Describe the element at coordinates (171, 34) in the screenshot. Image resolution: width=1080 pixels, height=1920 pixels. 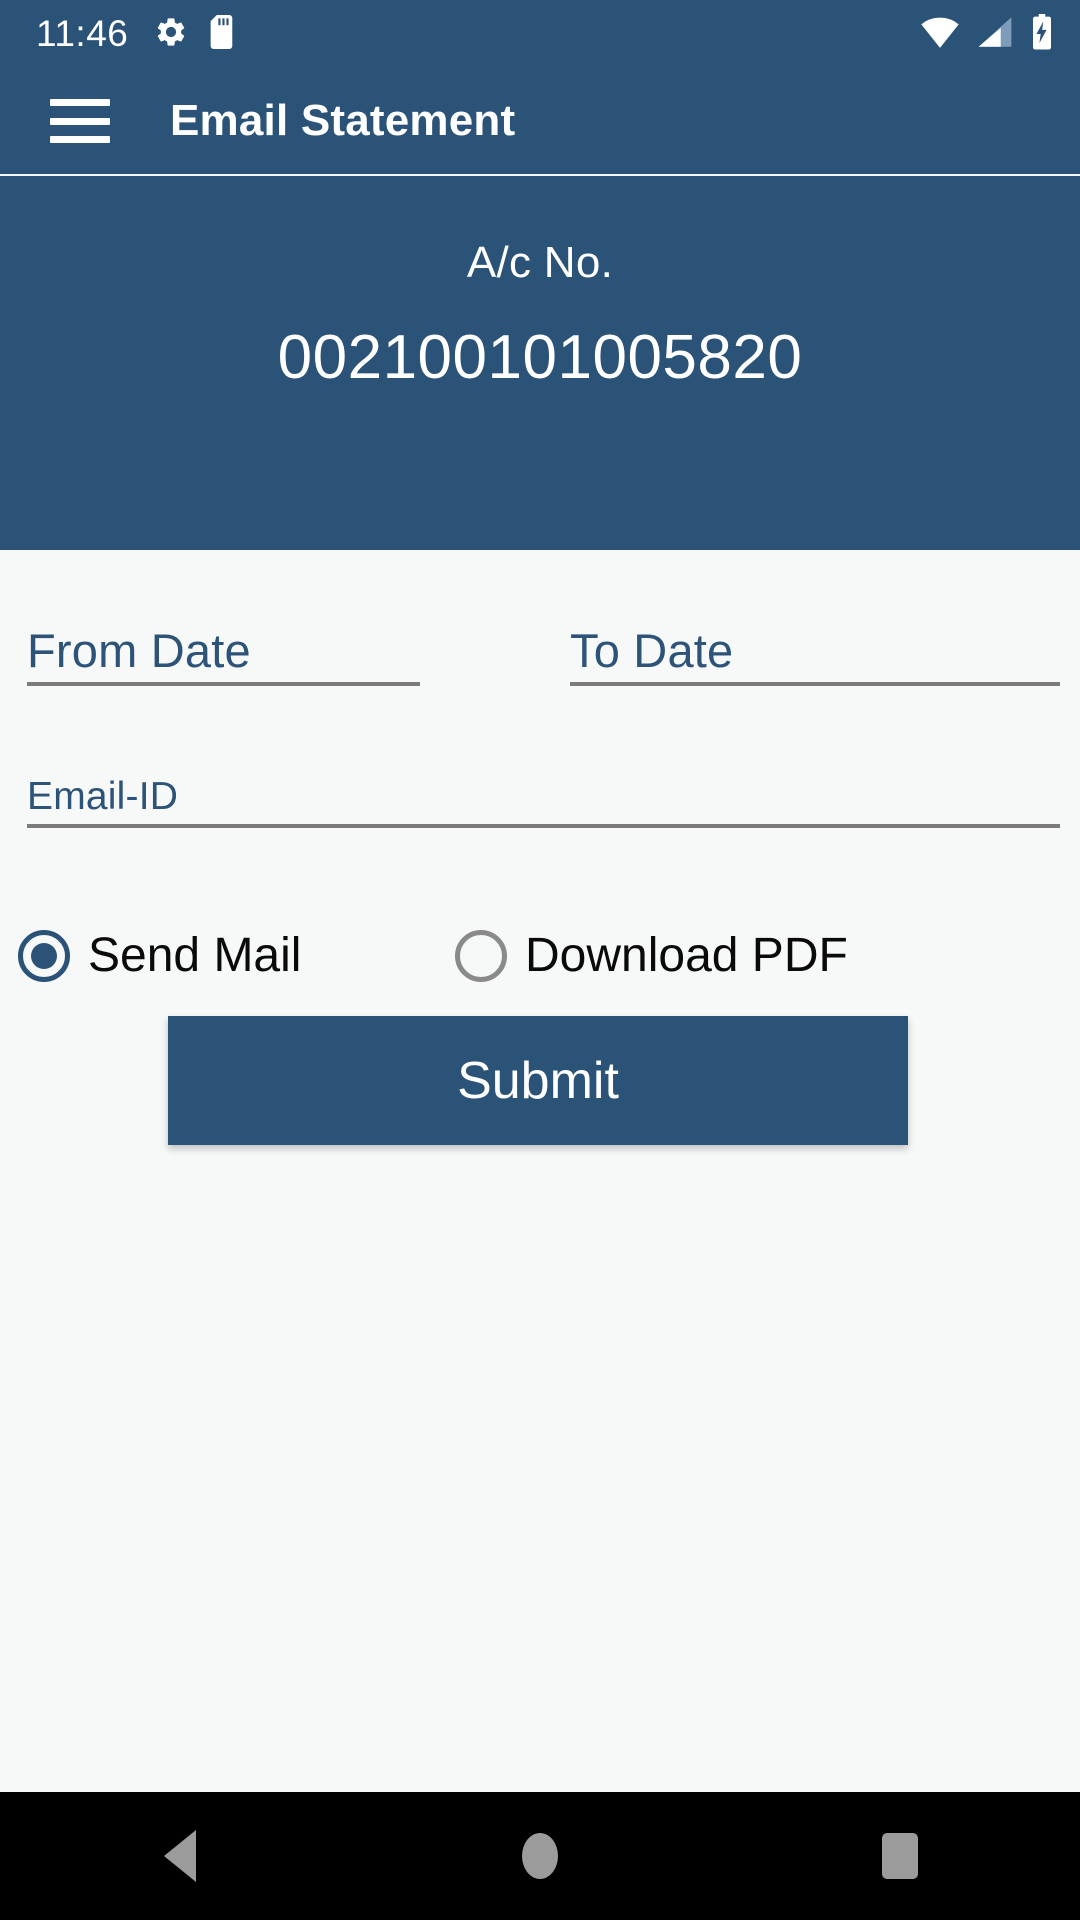
I see `gear-icon` at that location.